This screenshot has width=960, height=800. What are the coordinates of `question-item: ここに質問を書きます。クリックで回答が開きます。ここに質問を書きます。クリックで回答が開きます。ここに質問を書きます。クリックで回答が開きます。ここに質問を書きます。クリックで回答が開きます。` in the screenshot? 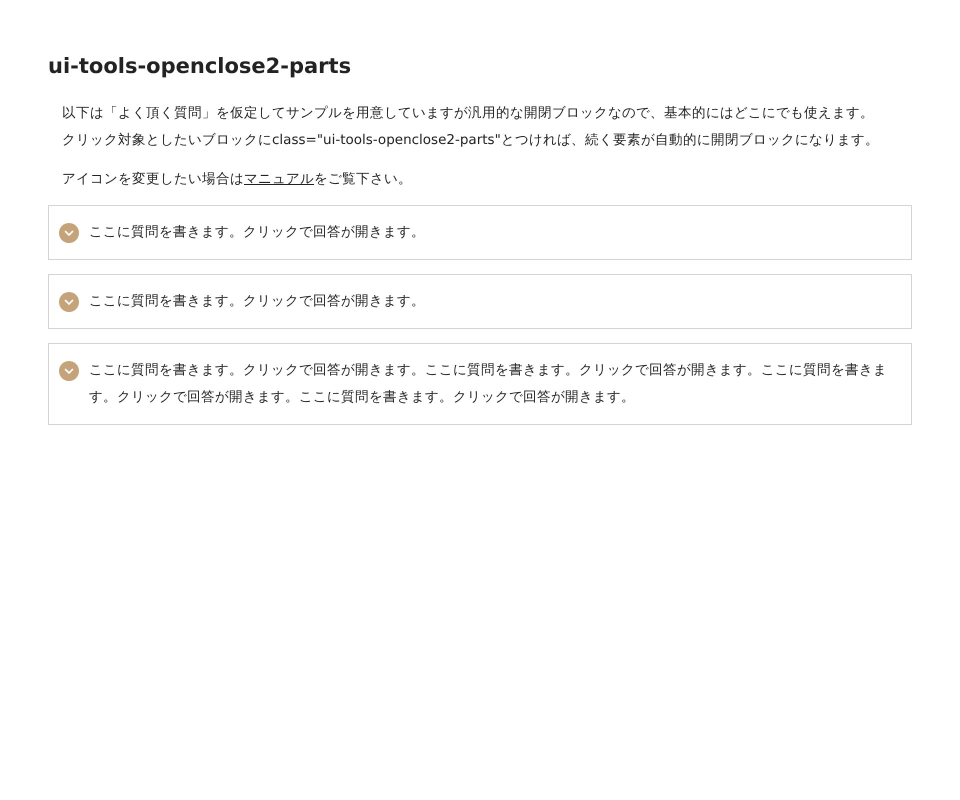 It's located at (480, 384).